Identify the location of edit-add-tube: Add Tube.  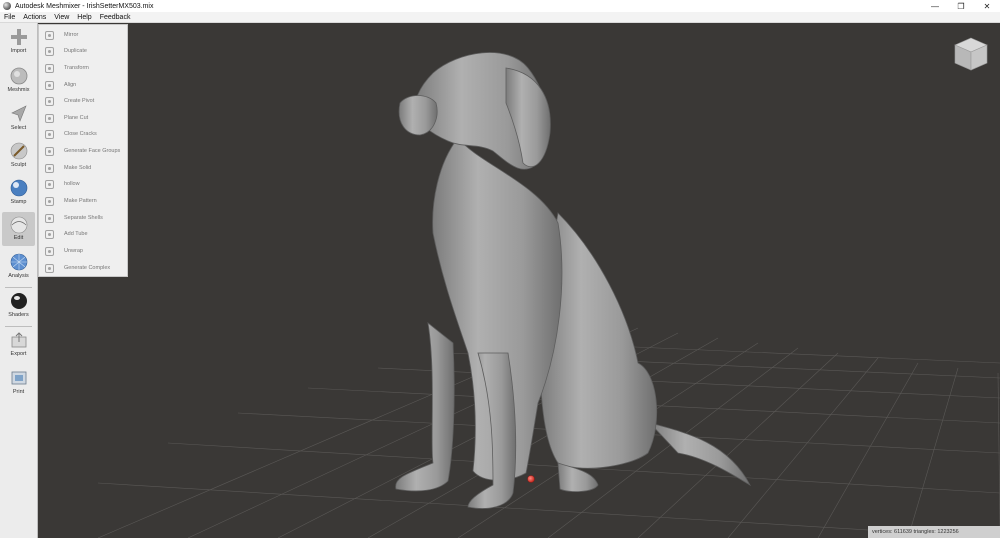
(83, 234).